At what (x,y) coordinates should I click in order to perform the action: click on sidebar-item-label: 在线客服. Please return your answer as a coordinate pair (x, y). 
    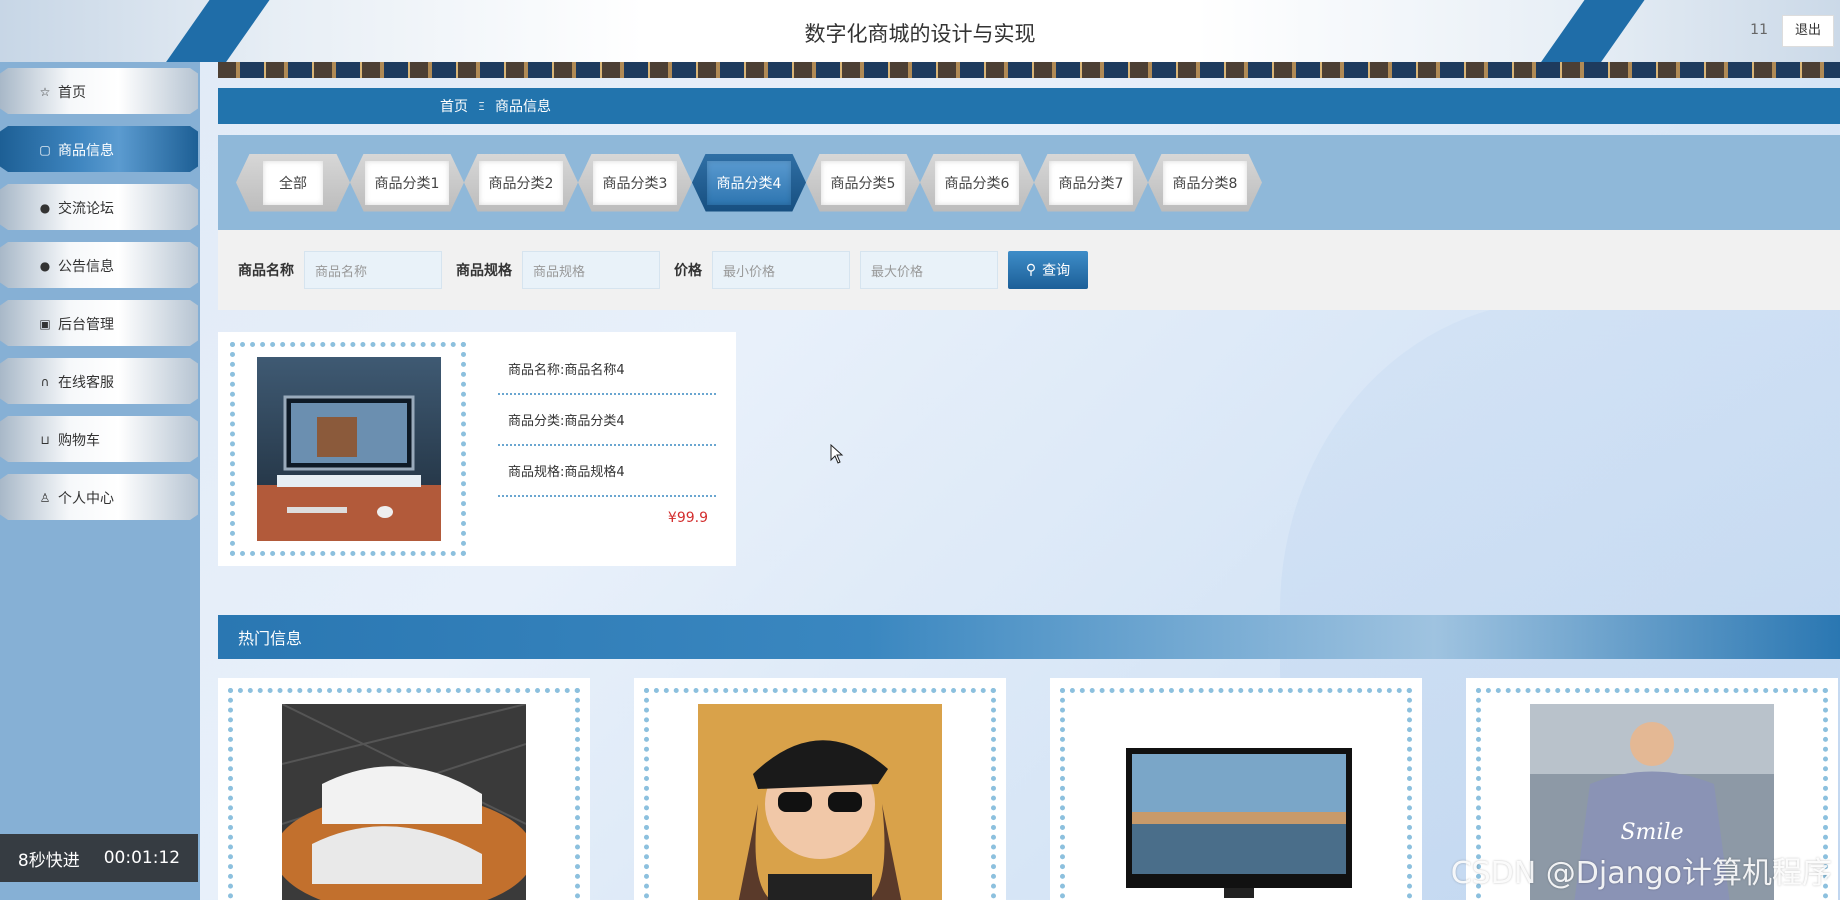
    Looking at the image, I should click on (86, 383).